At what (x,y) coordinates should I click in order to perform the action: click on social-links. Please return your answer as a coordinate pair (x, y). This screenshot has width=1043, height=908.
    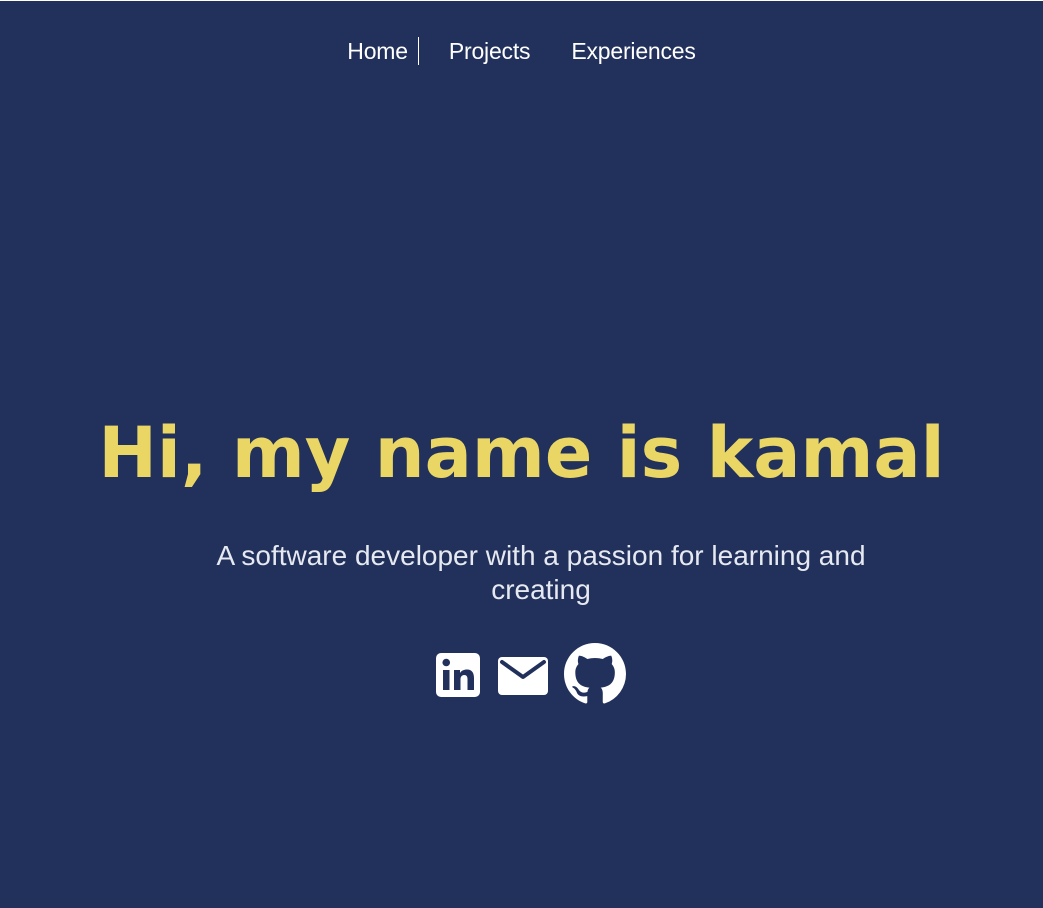
    Looking at the image, I should click on (521, 674).